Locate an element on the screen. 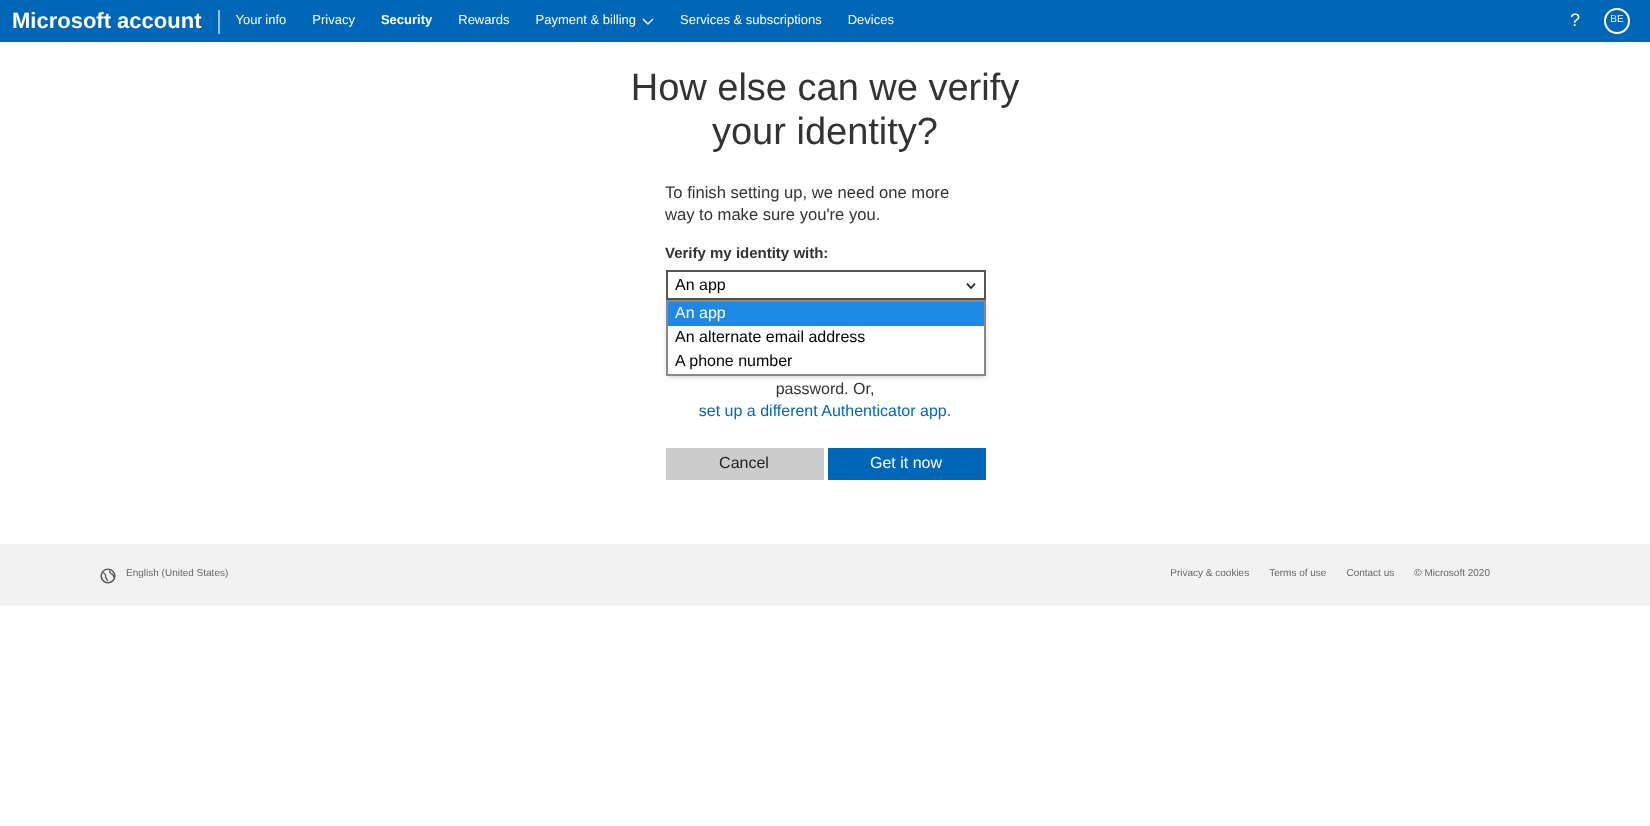 The height and width of the screenshot is (826, 1650). brand-name: Microsoft account is located at coordinates (116, 21).